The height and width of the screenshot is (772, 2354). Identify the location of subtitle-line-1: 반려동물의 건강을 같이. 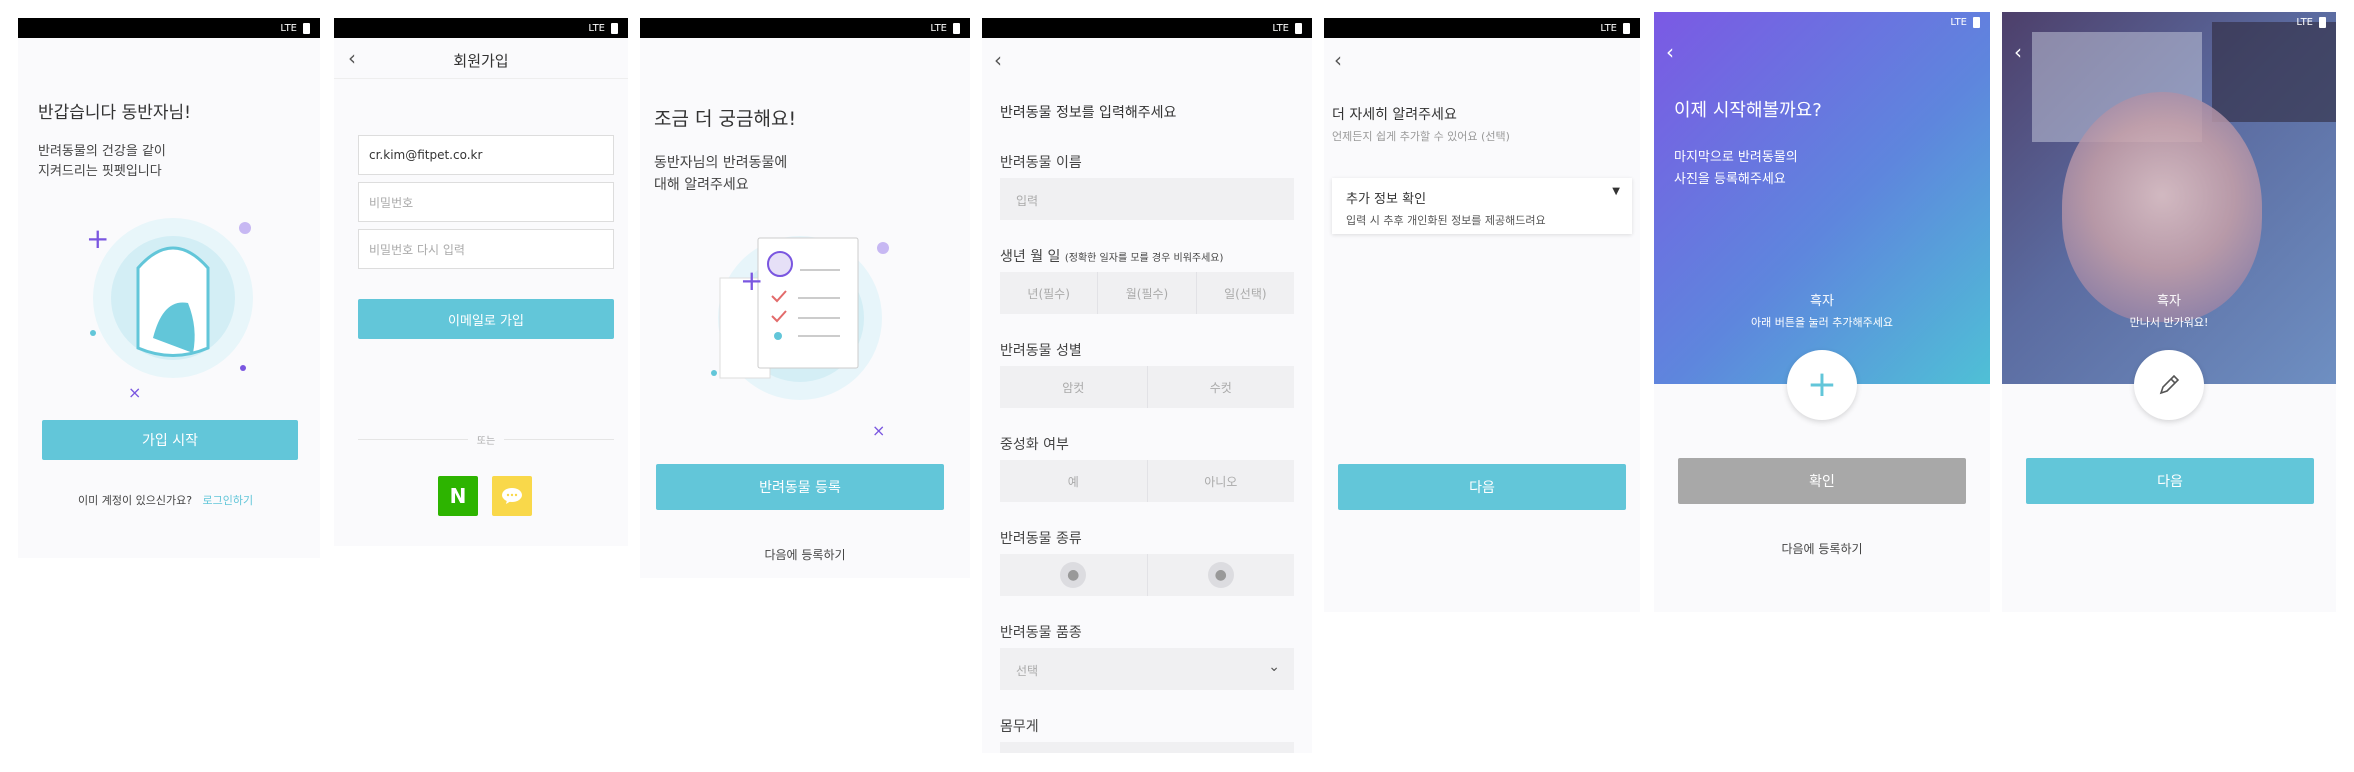
(102, 151).